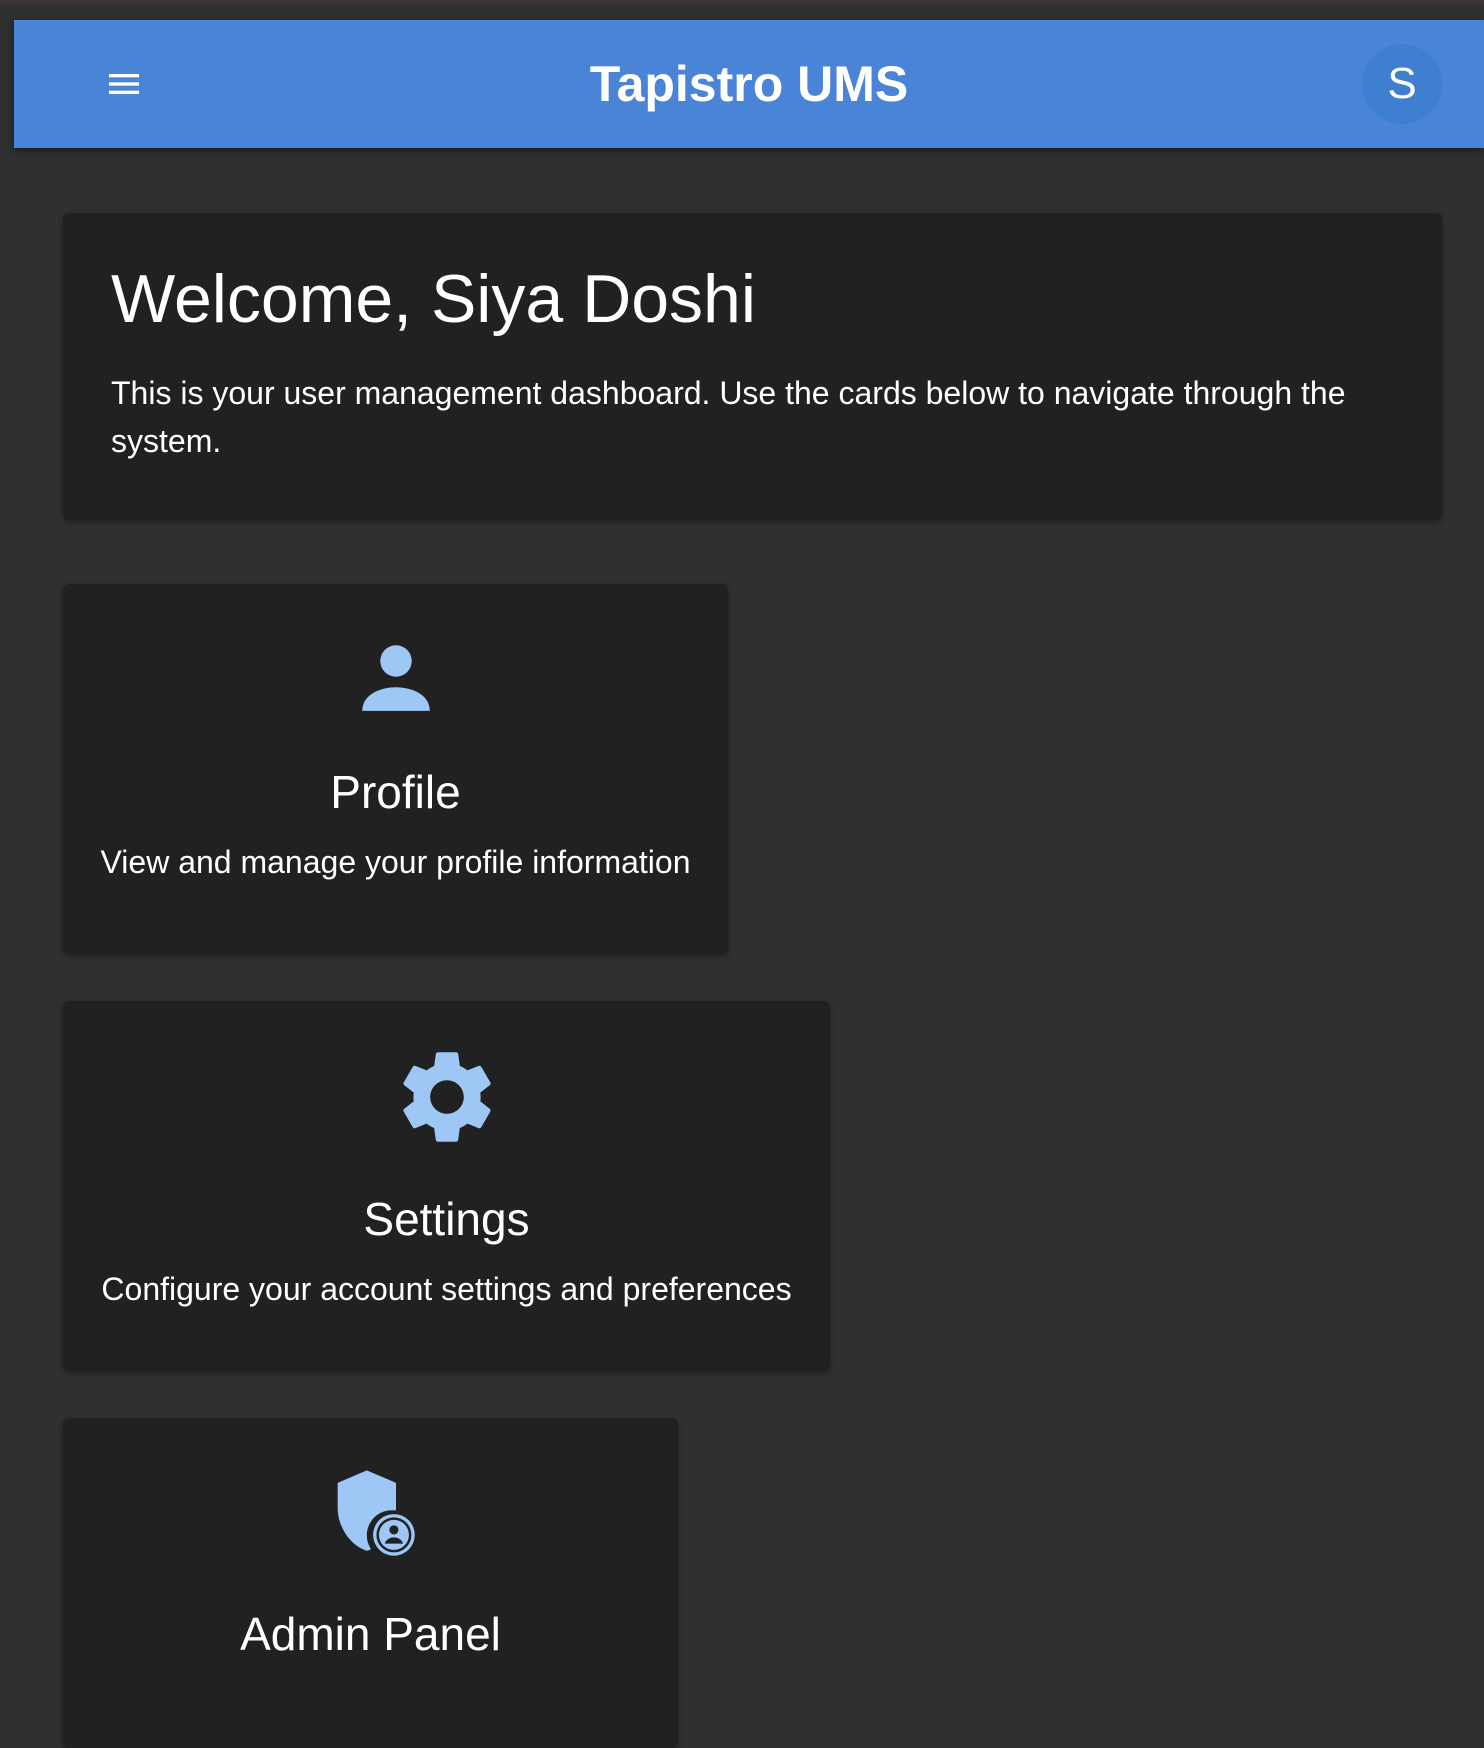  What do you see at coordinates (446, 1097) in the screenshot?
I see `gear-icon` at bounding box center [446, 1097].